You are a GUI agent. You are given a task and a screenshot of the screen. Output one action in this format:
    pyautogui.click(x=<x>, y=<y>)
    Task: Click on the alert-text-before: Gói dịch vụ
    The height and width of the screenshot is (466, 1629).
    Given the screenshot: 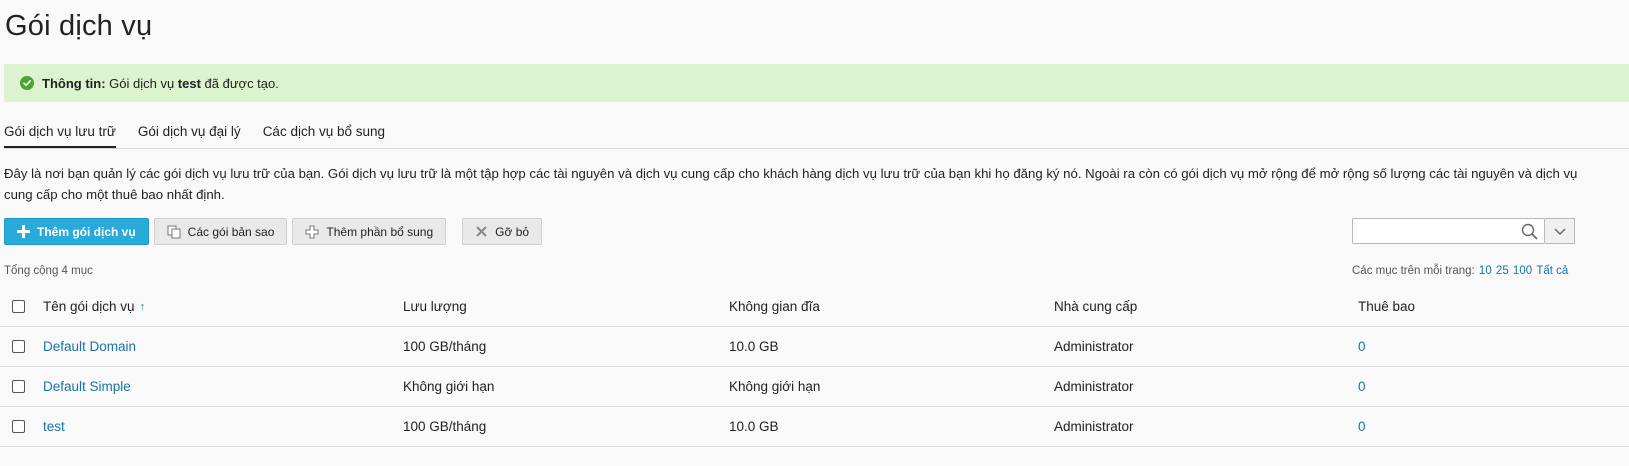 What is the action you would take?
    pyautogui.click(x=141, y=83)
    